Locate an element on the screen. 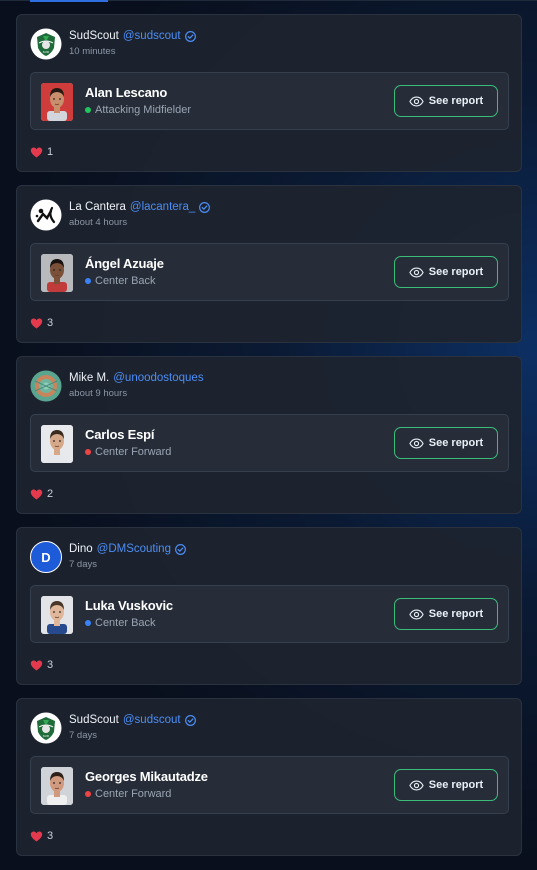 Image resolution: width=537 pixels, height=870 pixels. author-handle: @DMScouting is located at coordinates (134, 549).